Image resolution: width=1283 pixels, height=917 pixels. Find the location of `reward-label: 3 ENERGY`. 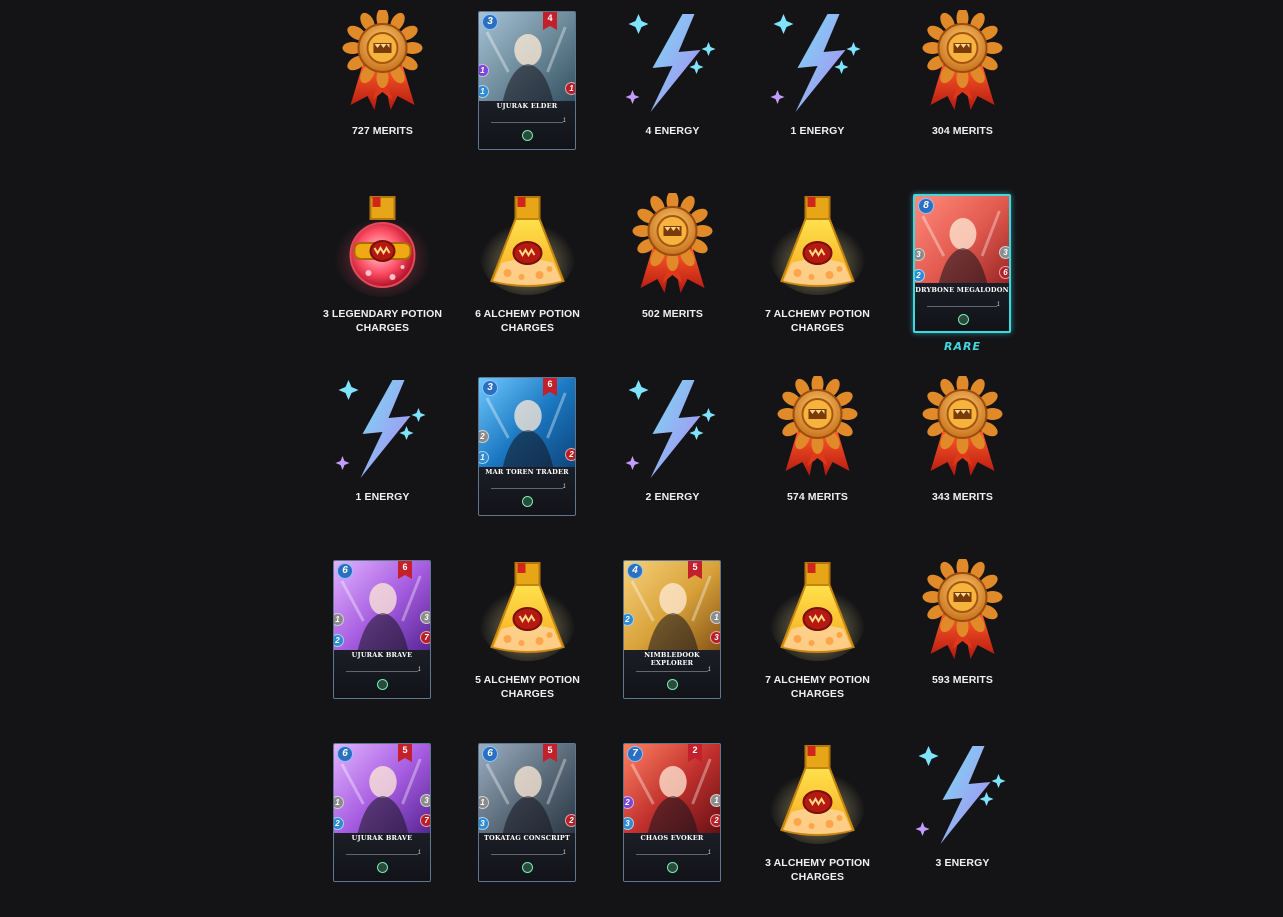

reward-label: 3 ENERGY is located at coordinates (962, 863).